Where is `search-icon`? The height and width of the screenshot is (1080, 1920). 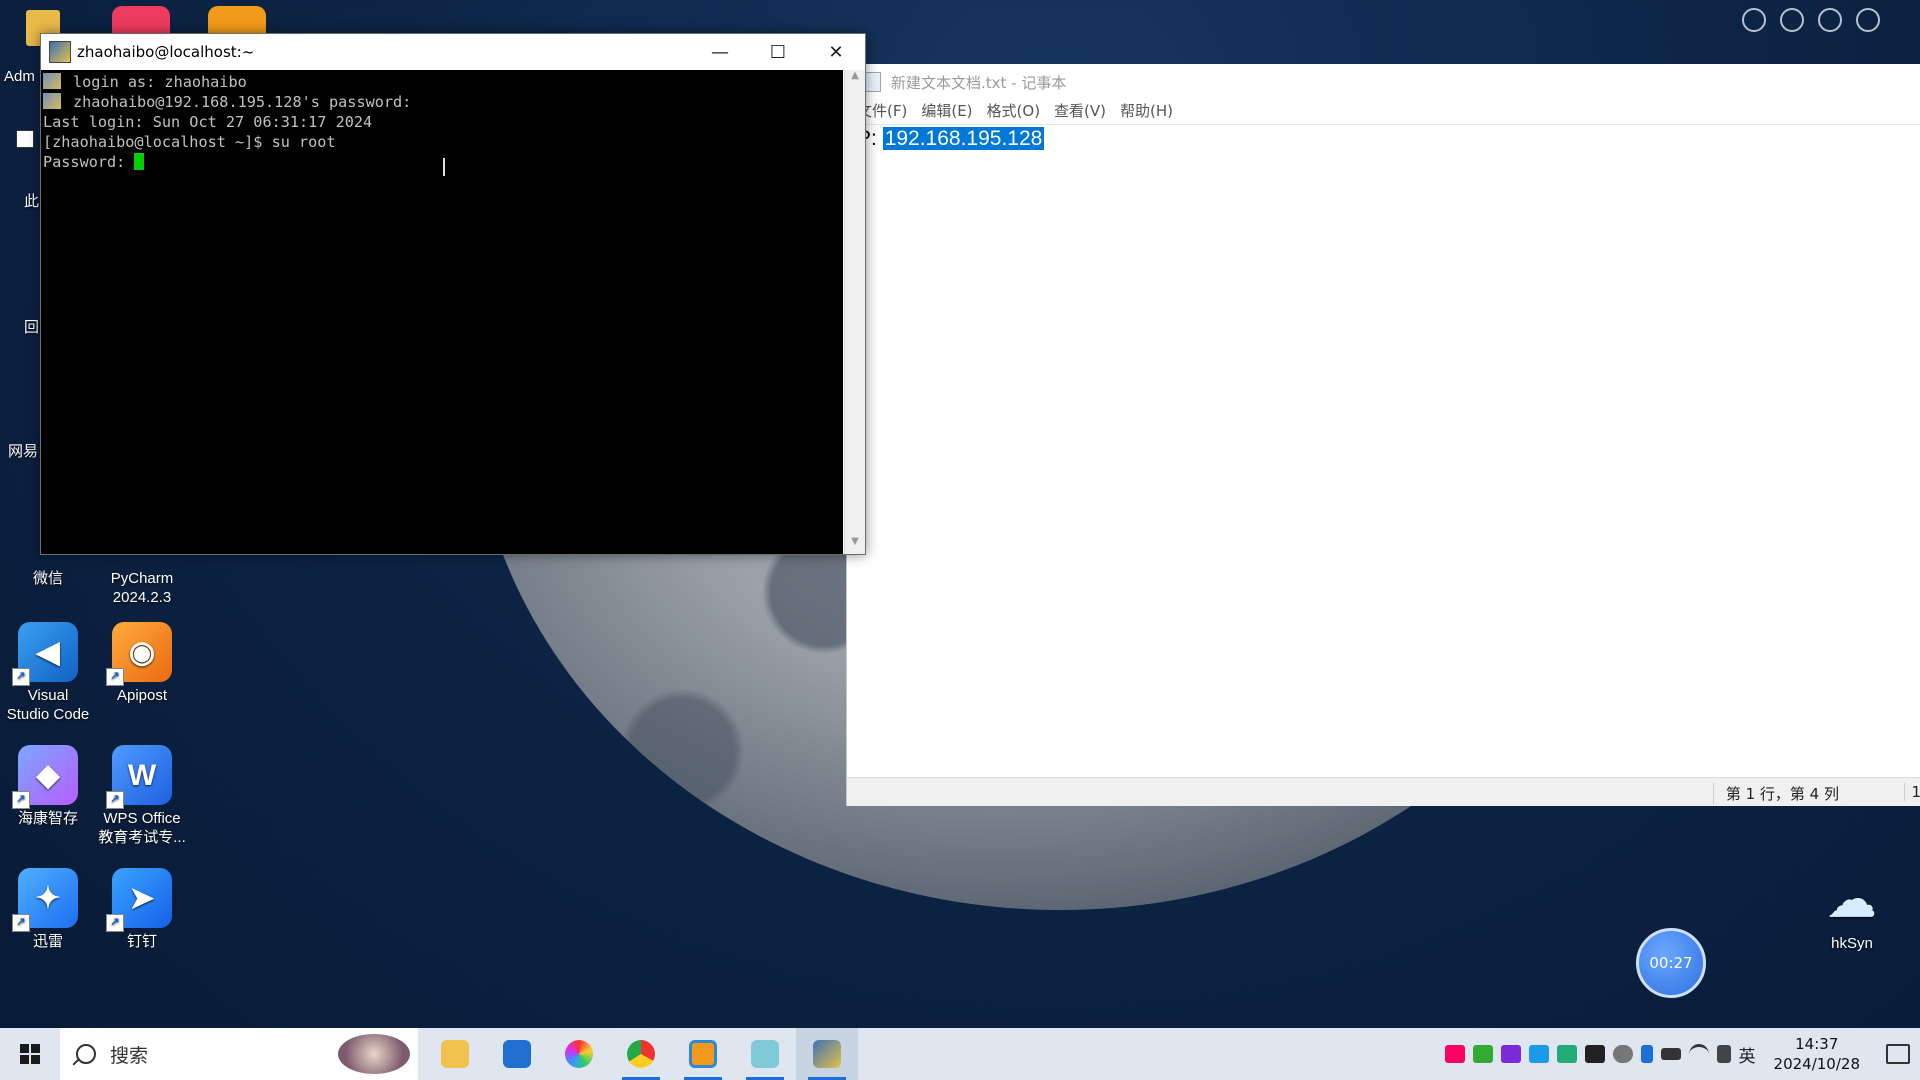
search-icon is located at coordinates (86, 1054).